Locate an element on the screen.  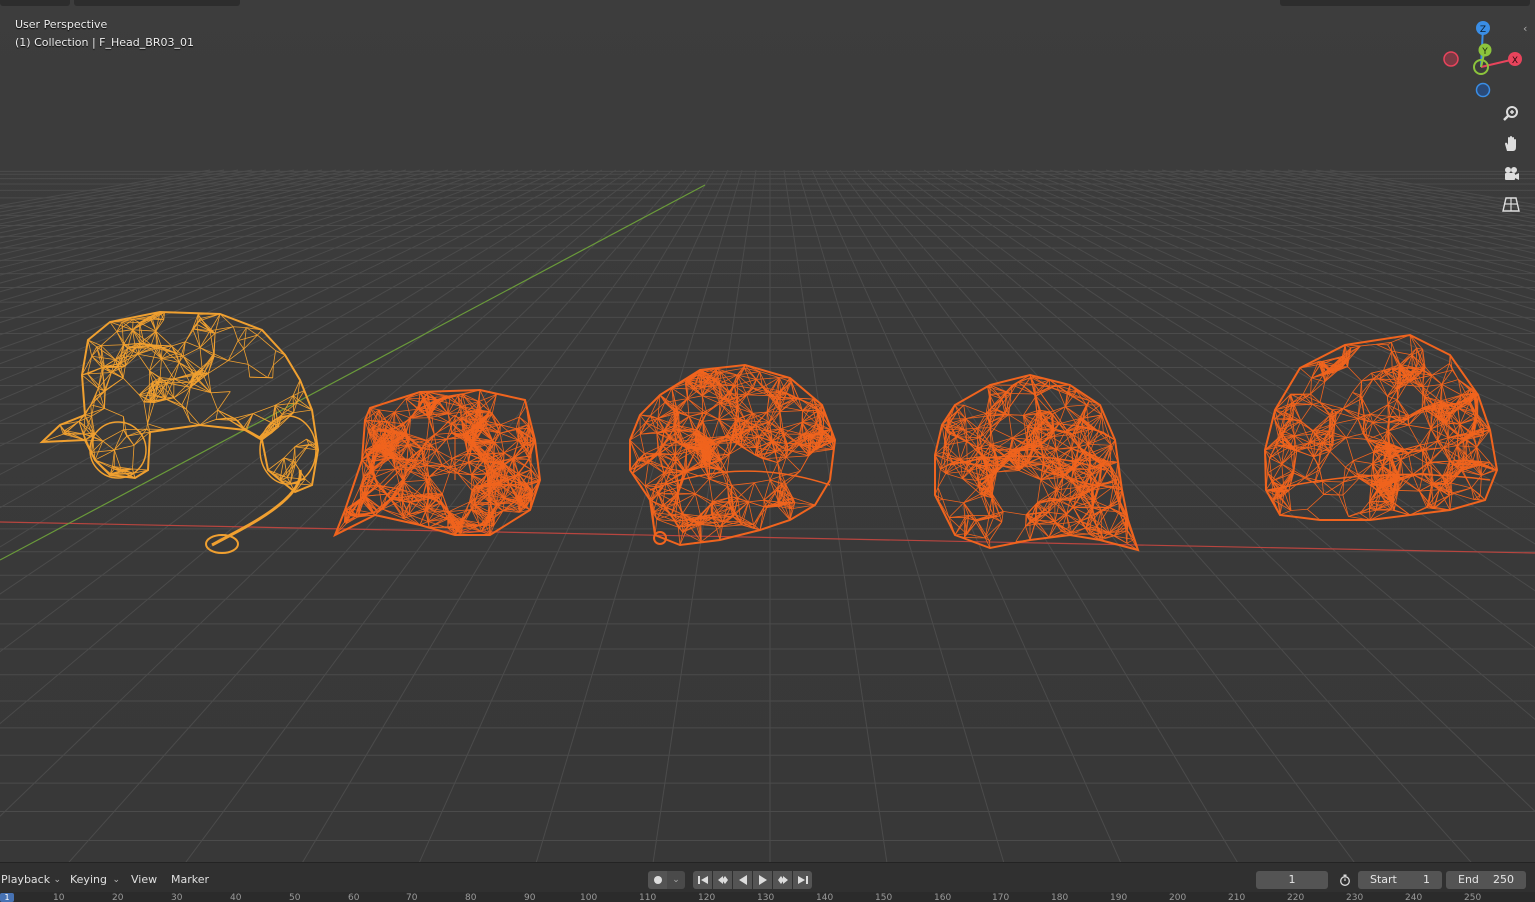
timeline-editor: Playback ⌄ Keying ⌄ View Marker ⌄ is located at coordinates (767, 882).